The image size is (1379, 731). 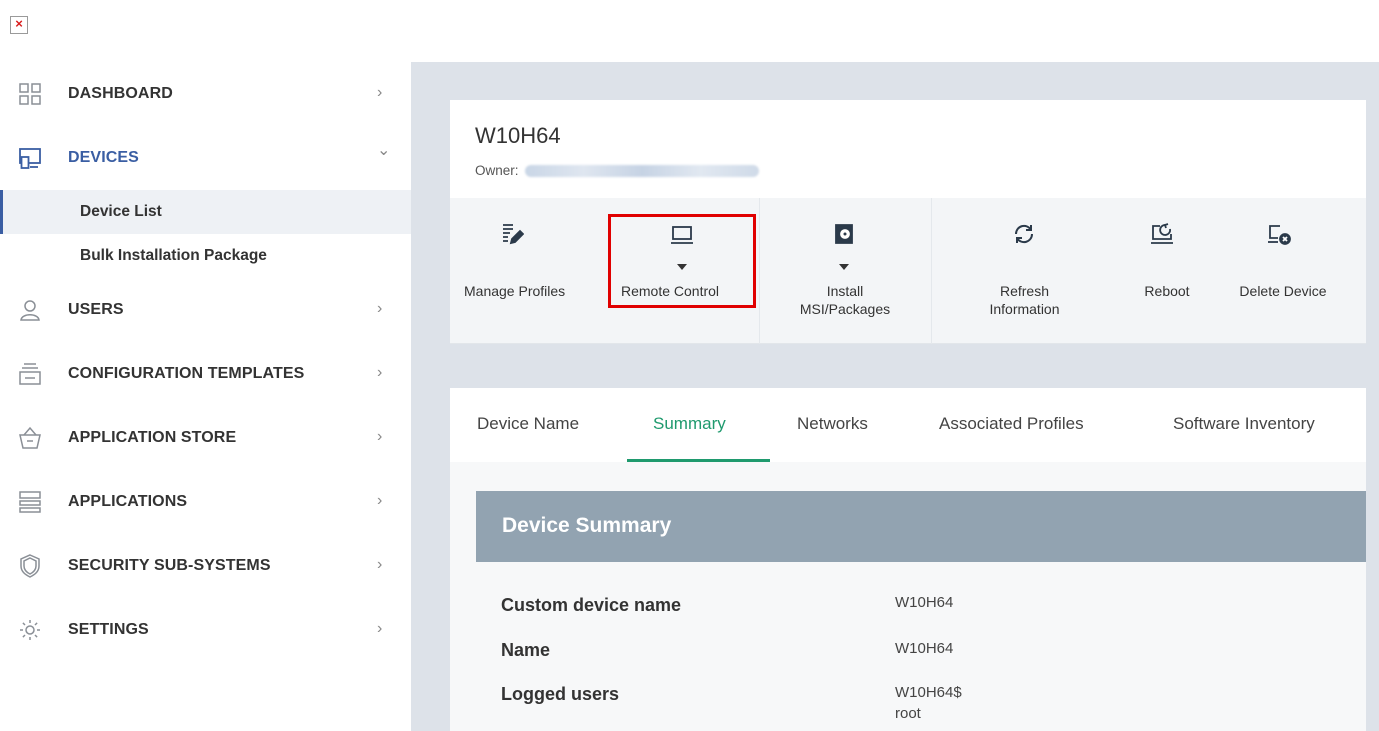 What do you see at coordinates (528, 271) in the screenshot?
I see `manage-profiles-button: Manage Profiles` at bounding box center [528, 271].